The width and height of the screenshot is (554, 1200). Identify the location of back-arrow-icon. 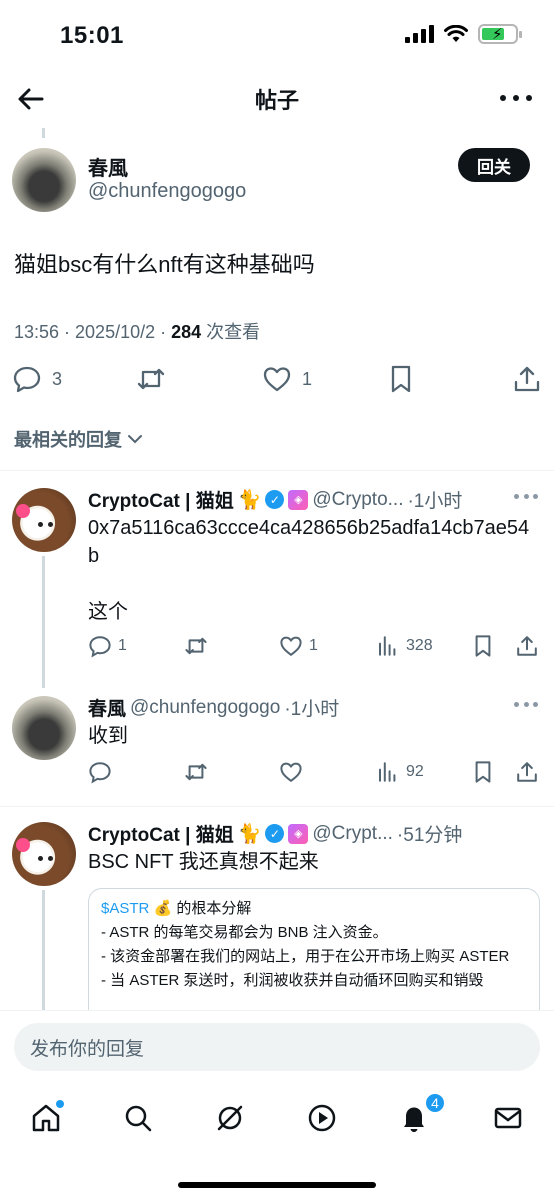
(31, 99).